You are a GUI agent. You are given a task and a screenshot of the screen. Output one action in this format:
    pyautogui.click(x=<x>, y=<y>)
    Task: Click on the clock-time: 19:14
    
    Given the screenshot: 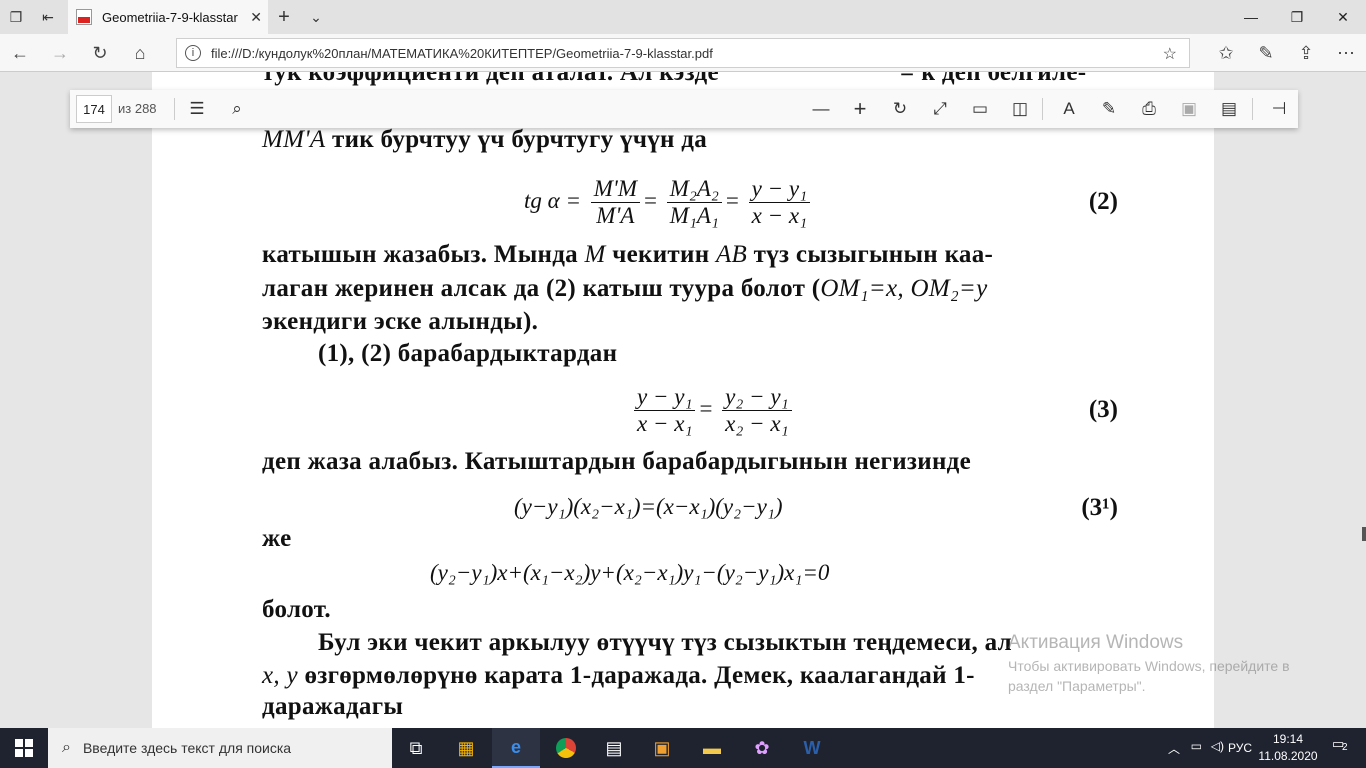 What is the action you would take?
    pyautogui.click(x=1288, y=739)
    